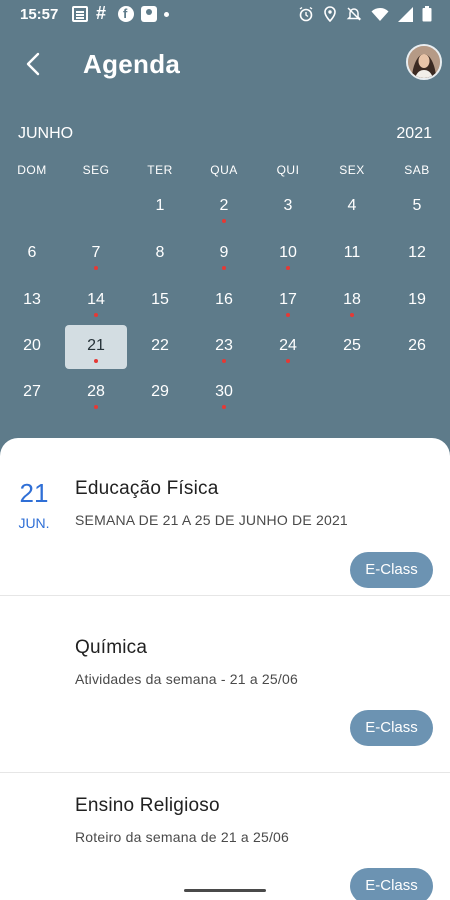  What do you see at coordinates (111, 648) in the screenshot?
I see `event-title: Química` at bounding box center [111, 648].